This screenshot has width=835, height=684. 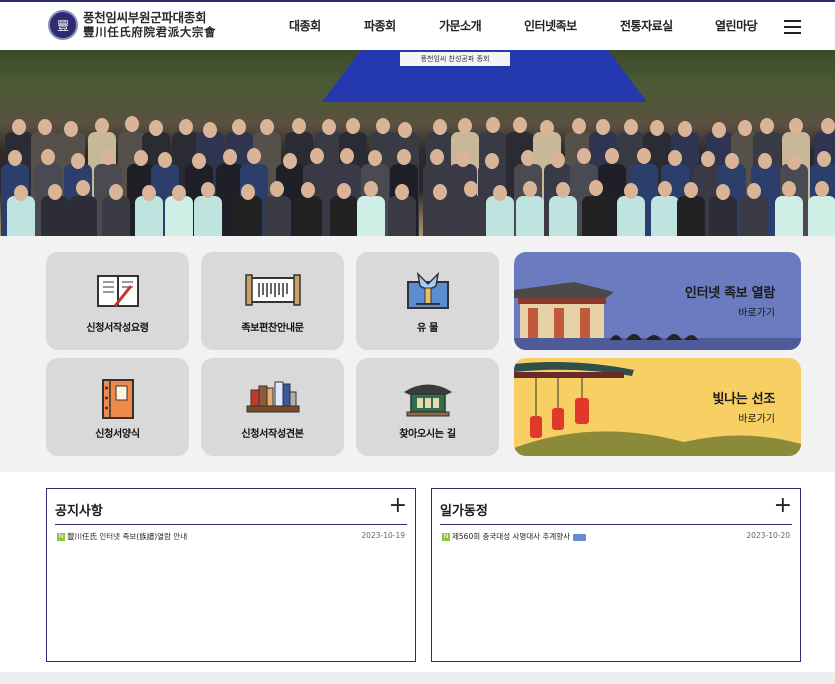 I want to click on nav-item-internet-genealogy: 인터넷족보, so click(x=550, y=25).